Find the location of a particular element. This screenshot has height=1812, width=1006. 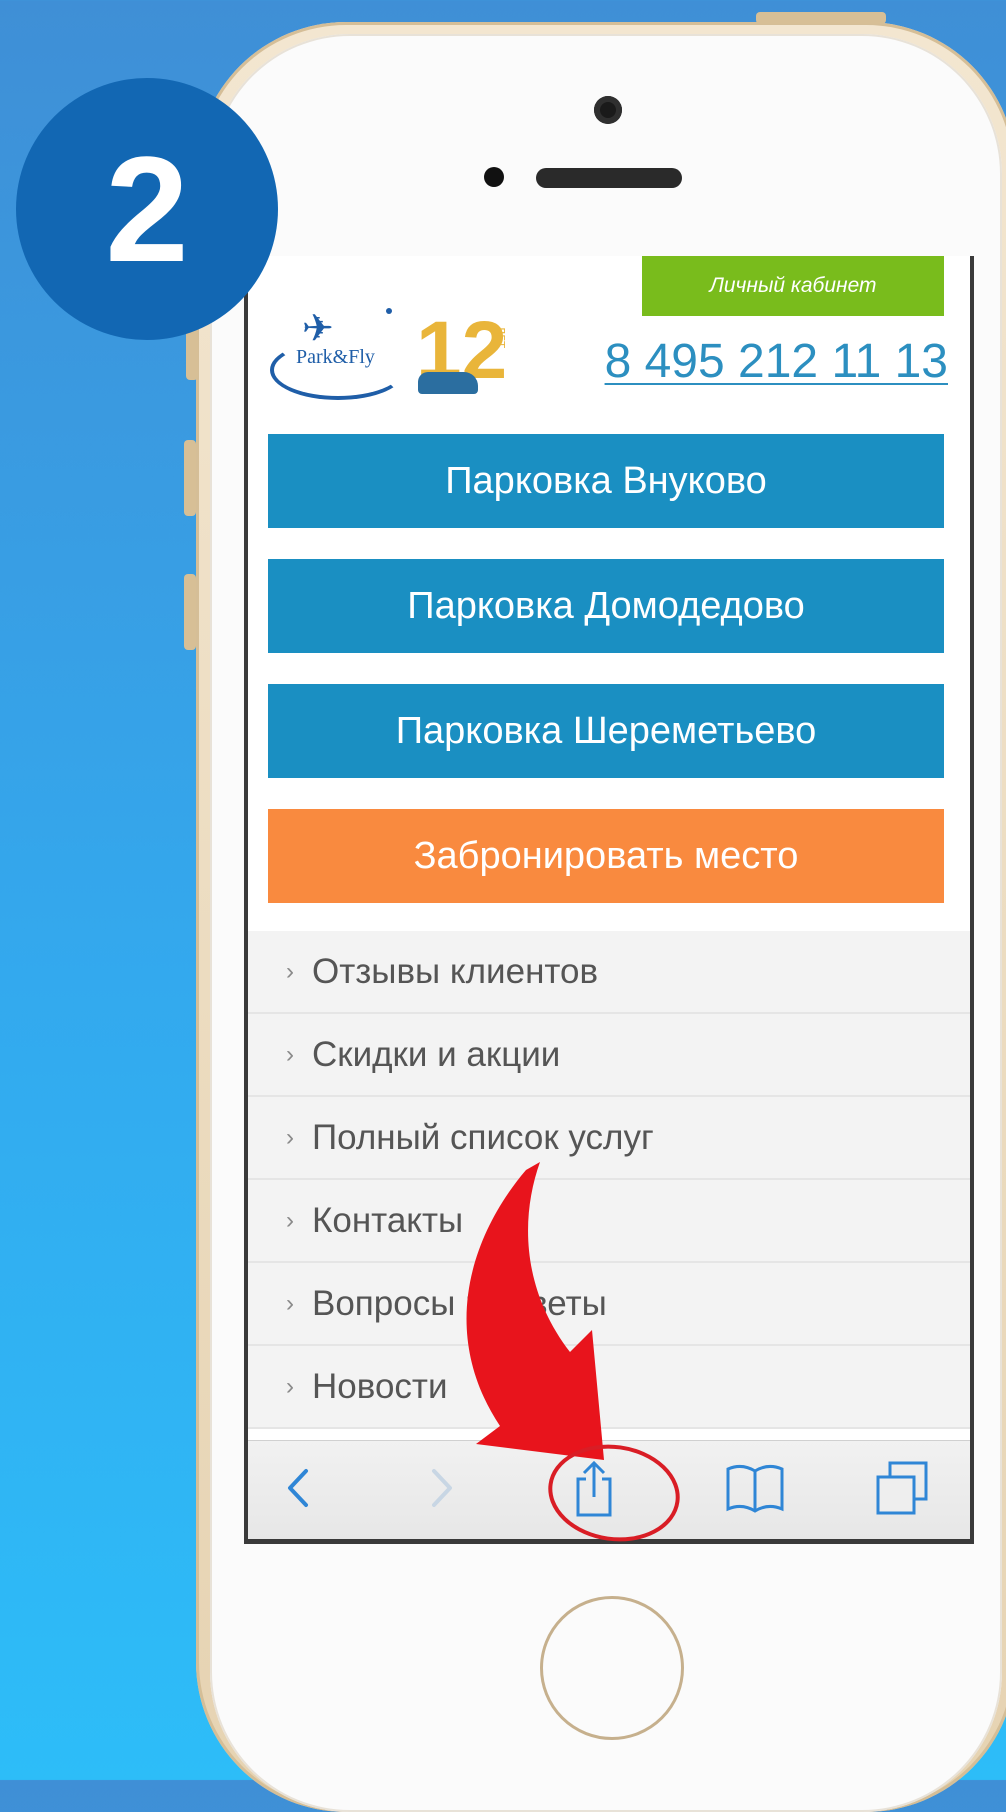

menu-item-label: Полный список услуг is located at coordinates (483, 1137).